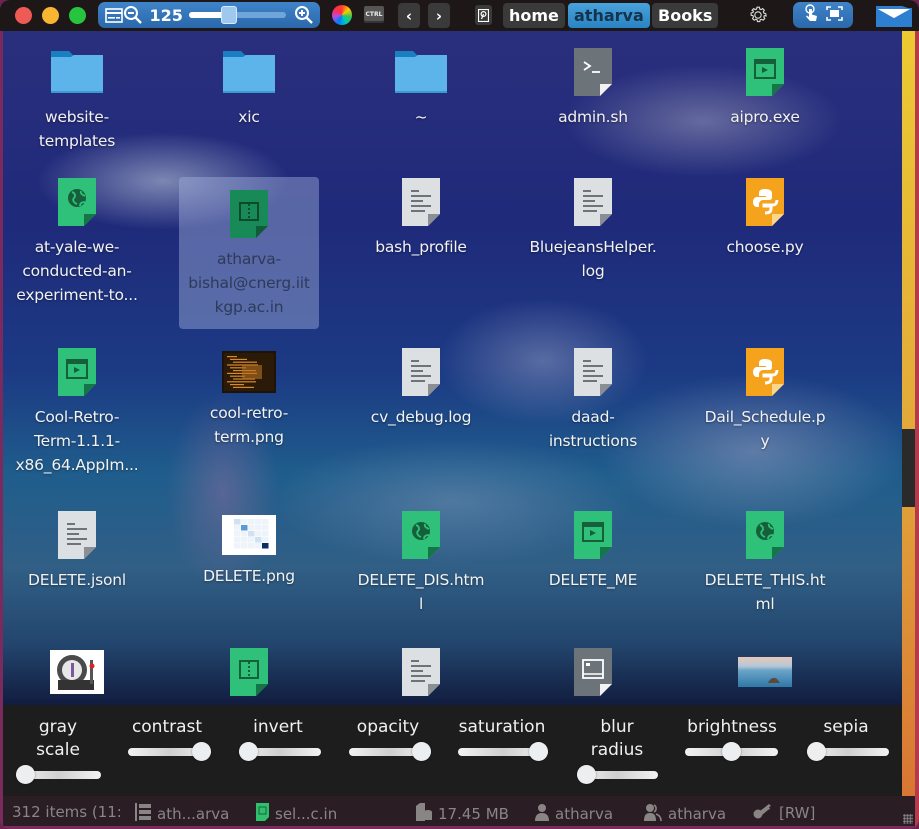 The height and width of the screenshot is (829, 919). What do you see at coordinates (835, 15) in the screenshot?
I see `fullscreen-icon` at bounding box center [835, 15].